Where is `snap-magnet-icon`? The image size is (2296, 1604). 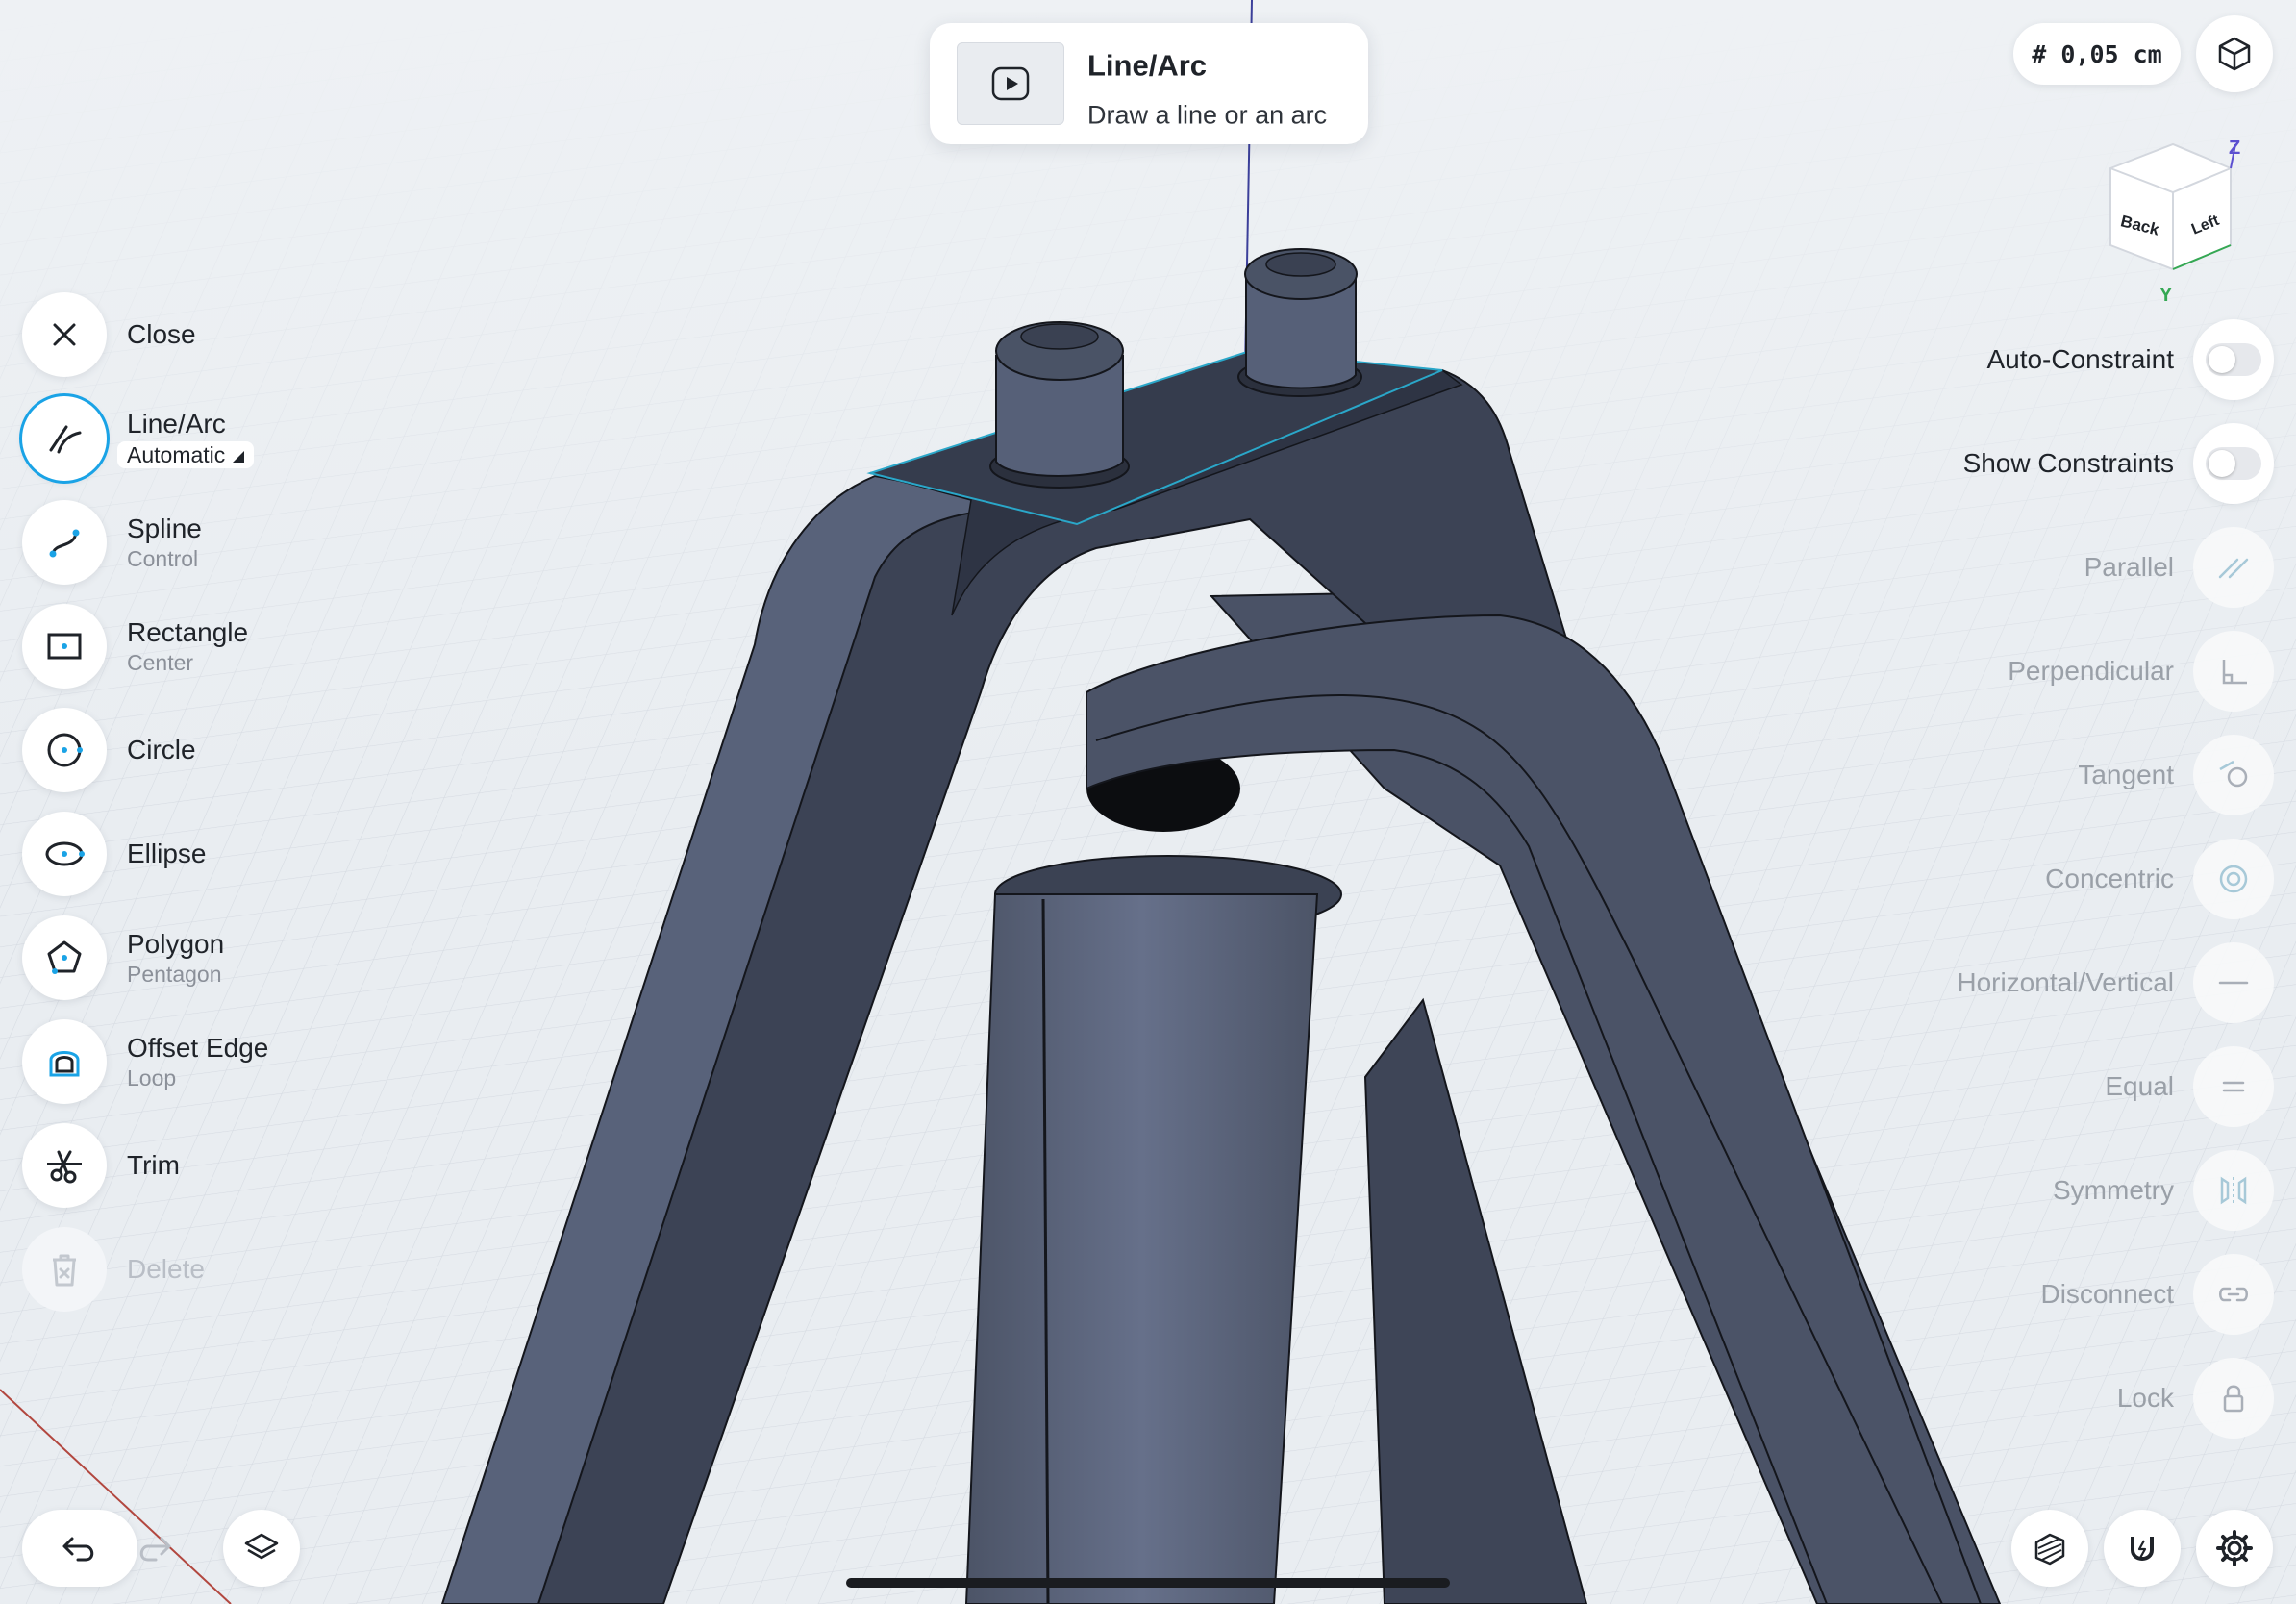 snap-magnet-icon is located at coordinates (2142, 1549).